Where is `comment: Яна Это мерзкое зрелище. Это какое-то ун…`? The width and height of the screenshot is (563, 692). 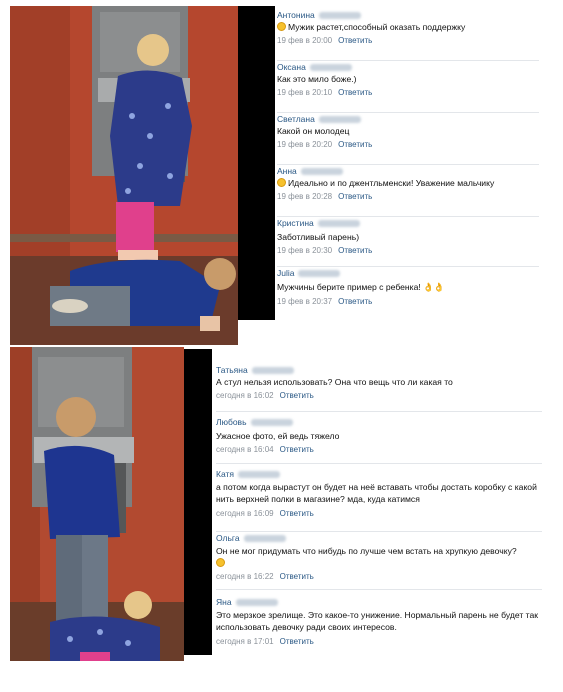
comment: Яна Это мерзкое зрелище. Это какое-то ун… is located at coordinates (379, 626).